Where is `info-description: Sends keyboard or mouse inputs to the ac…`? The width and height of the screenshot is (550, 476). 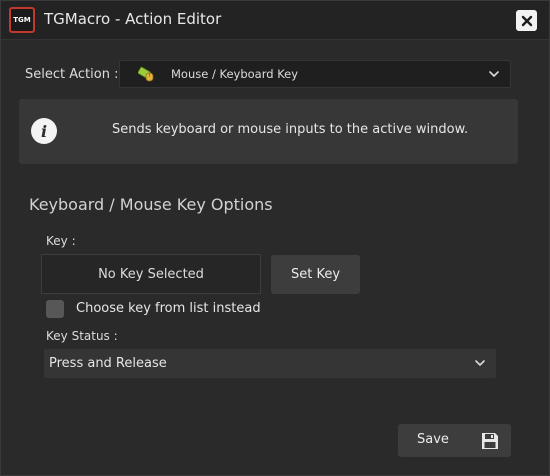
info-description: Sends keyboard or mouse inputs to the ac… is located at coordinates (290, 129).